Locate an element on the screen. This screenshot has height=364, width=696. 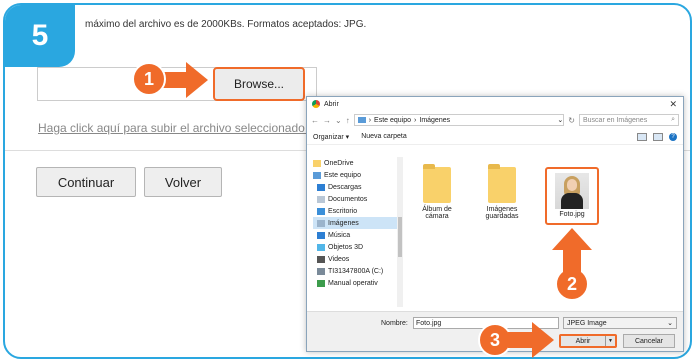
callout-badge-1: 1 is located at coordinates (149, 79).